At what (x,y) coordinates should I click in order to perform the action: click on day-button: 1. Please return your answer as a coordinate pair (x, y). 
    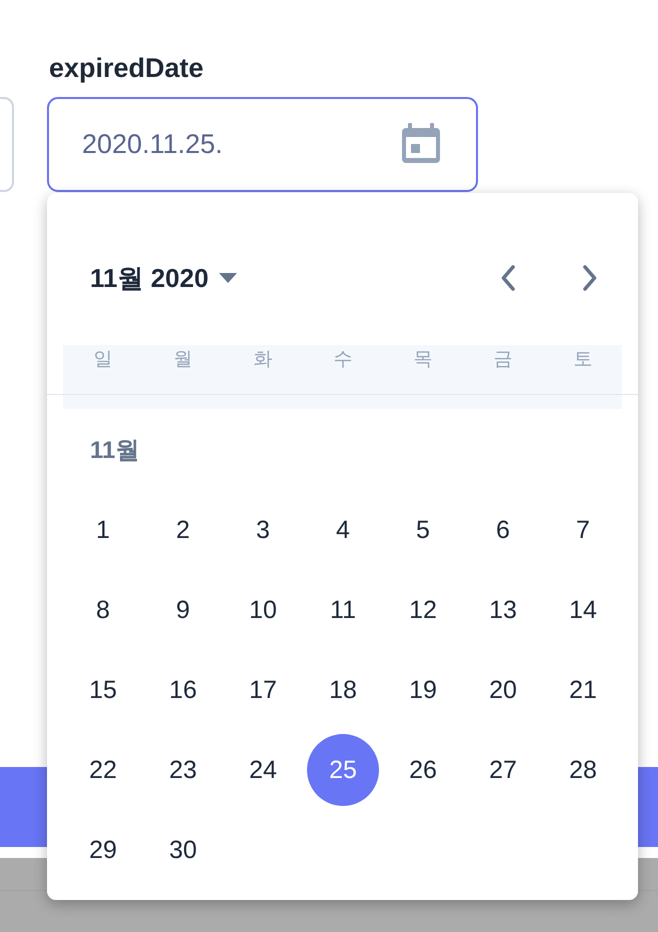
    Looking at the image, I should click on (103, 530).